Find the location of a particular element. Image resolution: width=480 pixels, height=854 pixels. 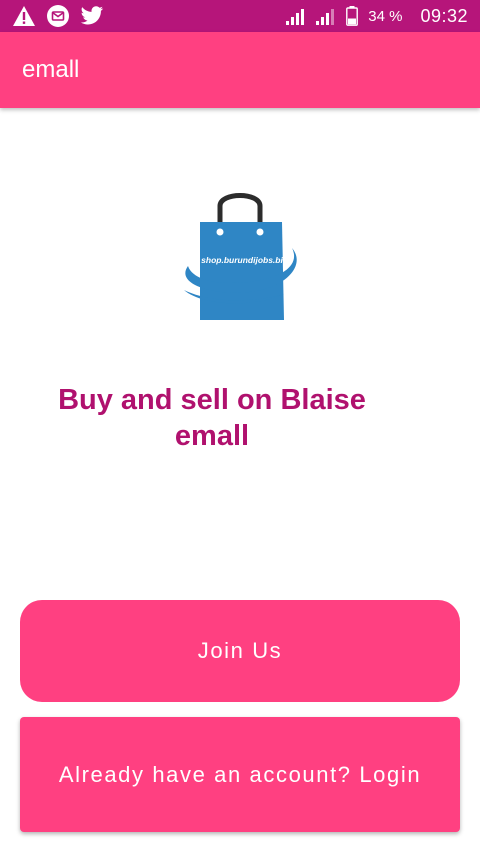

app-title: emall is located at coordinates (51, 69).